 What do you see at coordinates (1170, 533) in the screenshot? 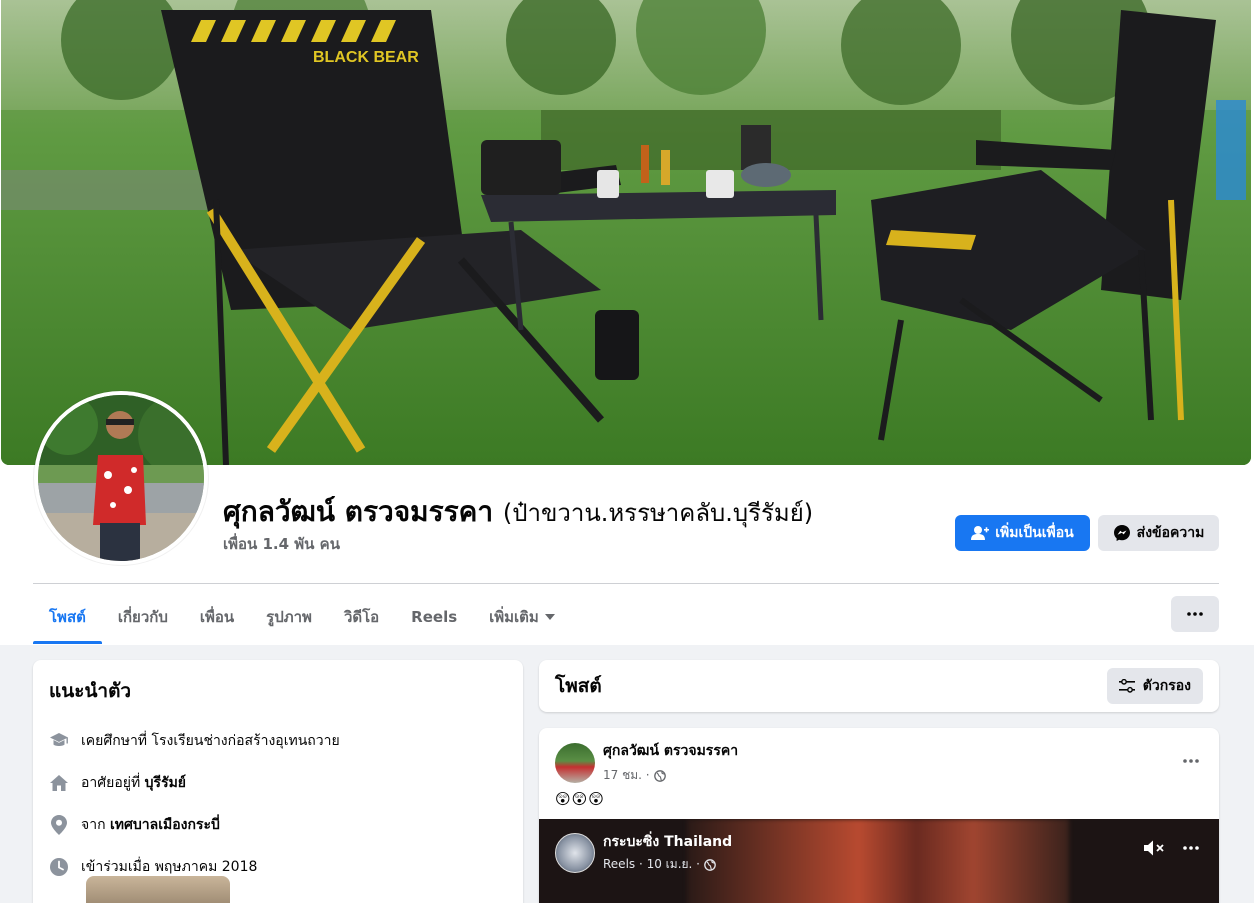
I see `message-label: ส่งข้อความ` at bounding box center [1170, 533].